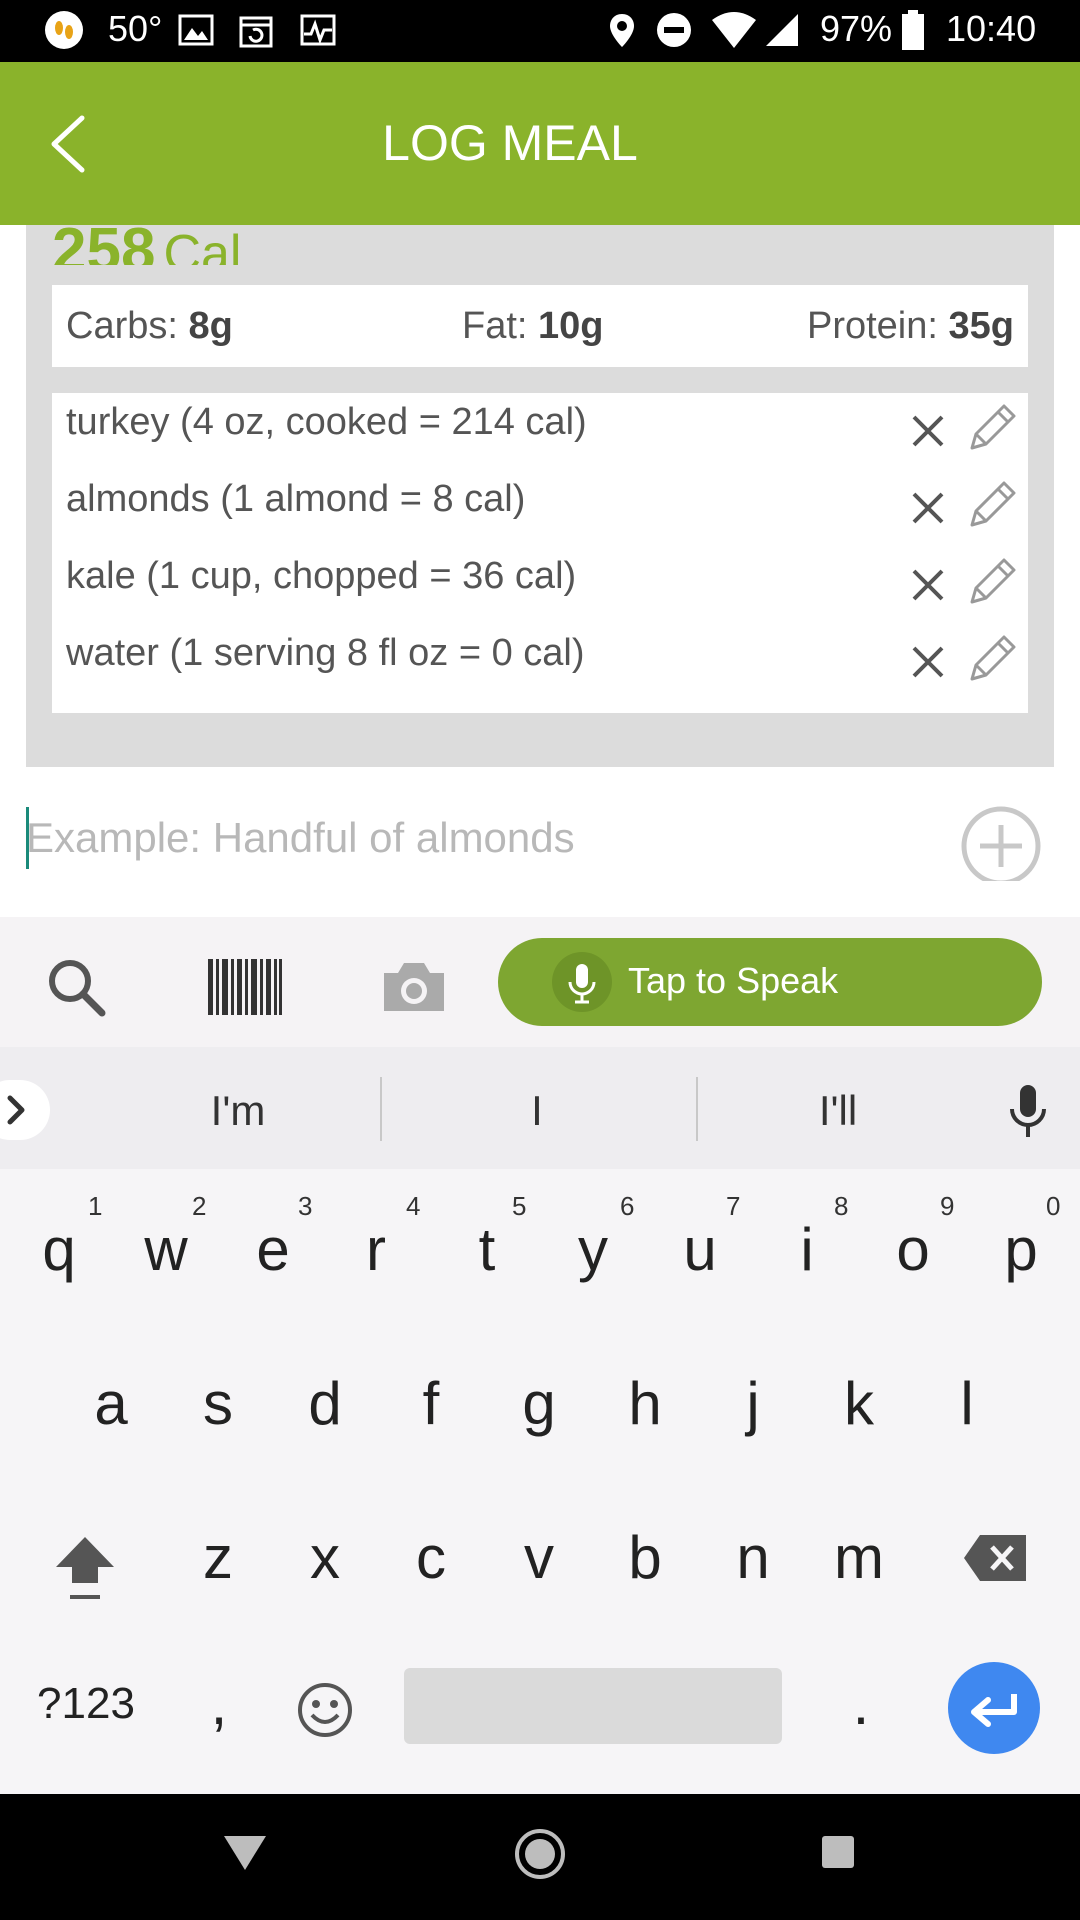 The height and width of the screenshot is (1920, 1080). I want to click on key-hint: 0, so click(1053, 1206).